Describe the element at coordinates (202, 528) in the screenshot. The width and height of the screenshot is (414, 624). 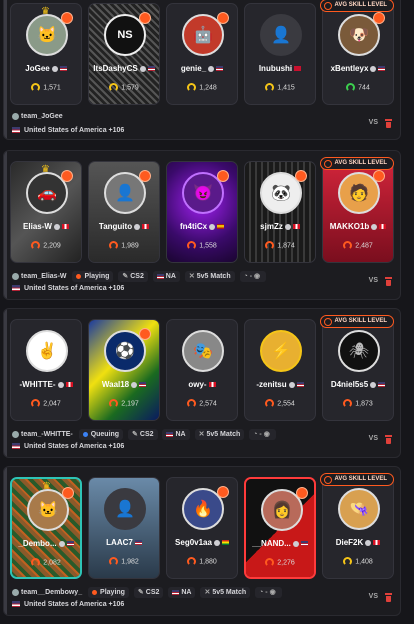
I see `player-card: 🔥 Seg0v1aa 1,880` at that location.